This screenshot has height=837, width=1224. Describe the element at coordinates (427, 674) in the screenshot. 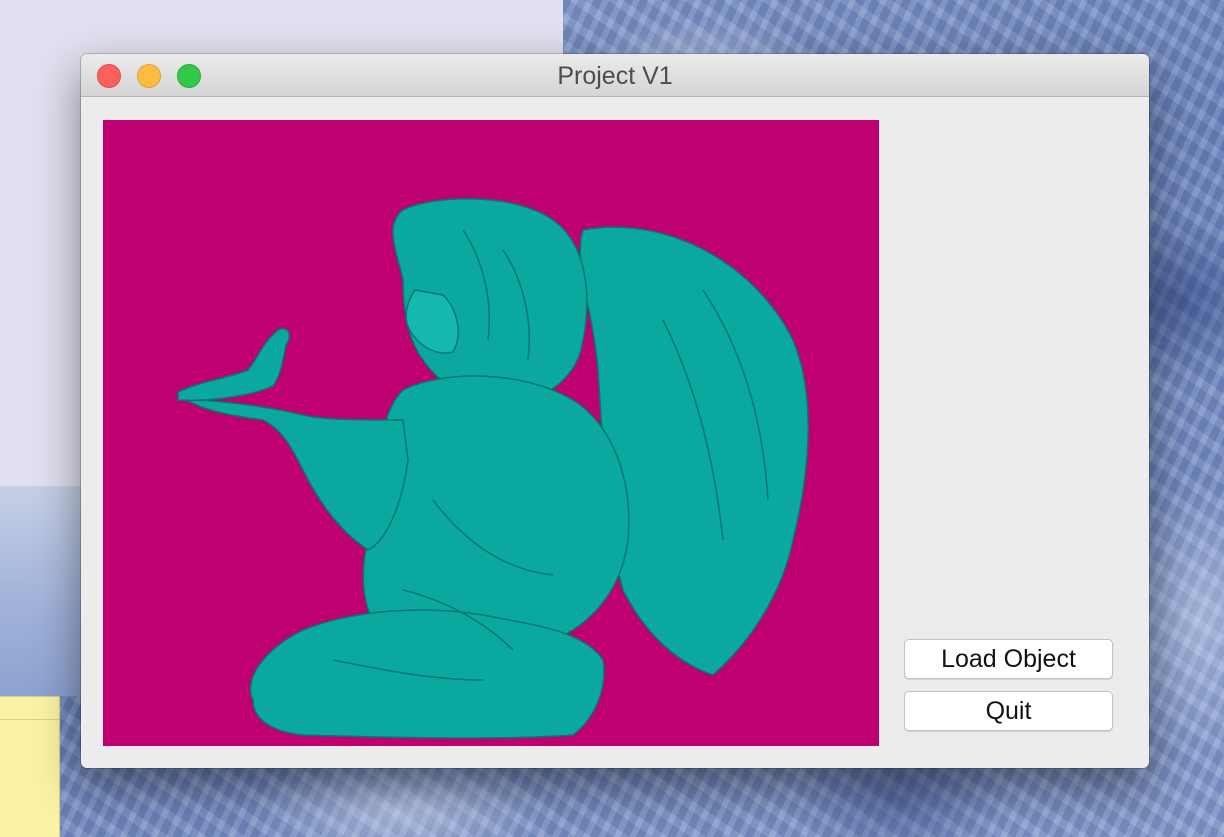

I see `model-legs` at that location.